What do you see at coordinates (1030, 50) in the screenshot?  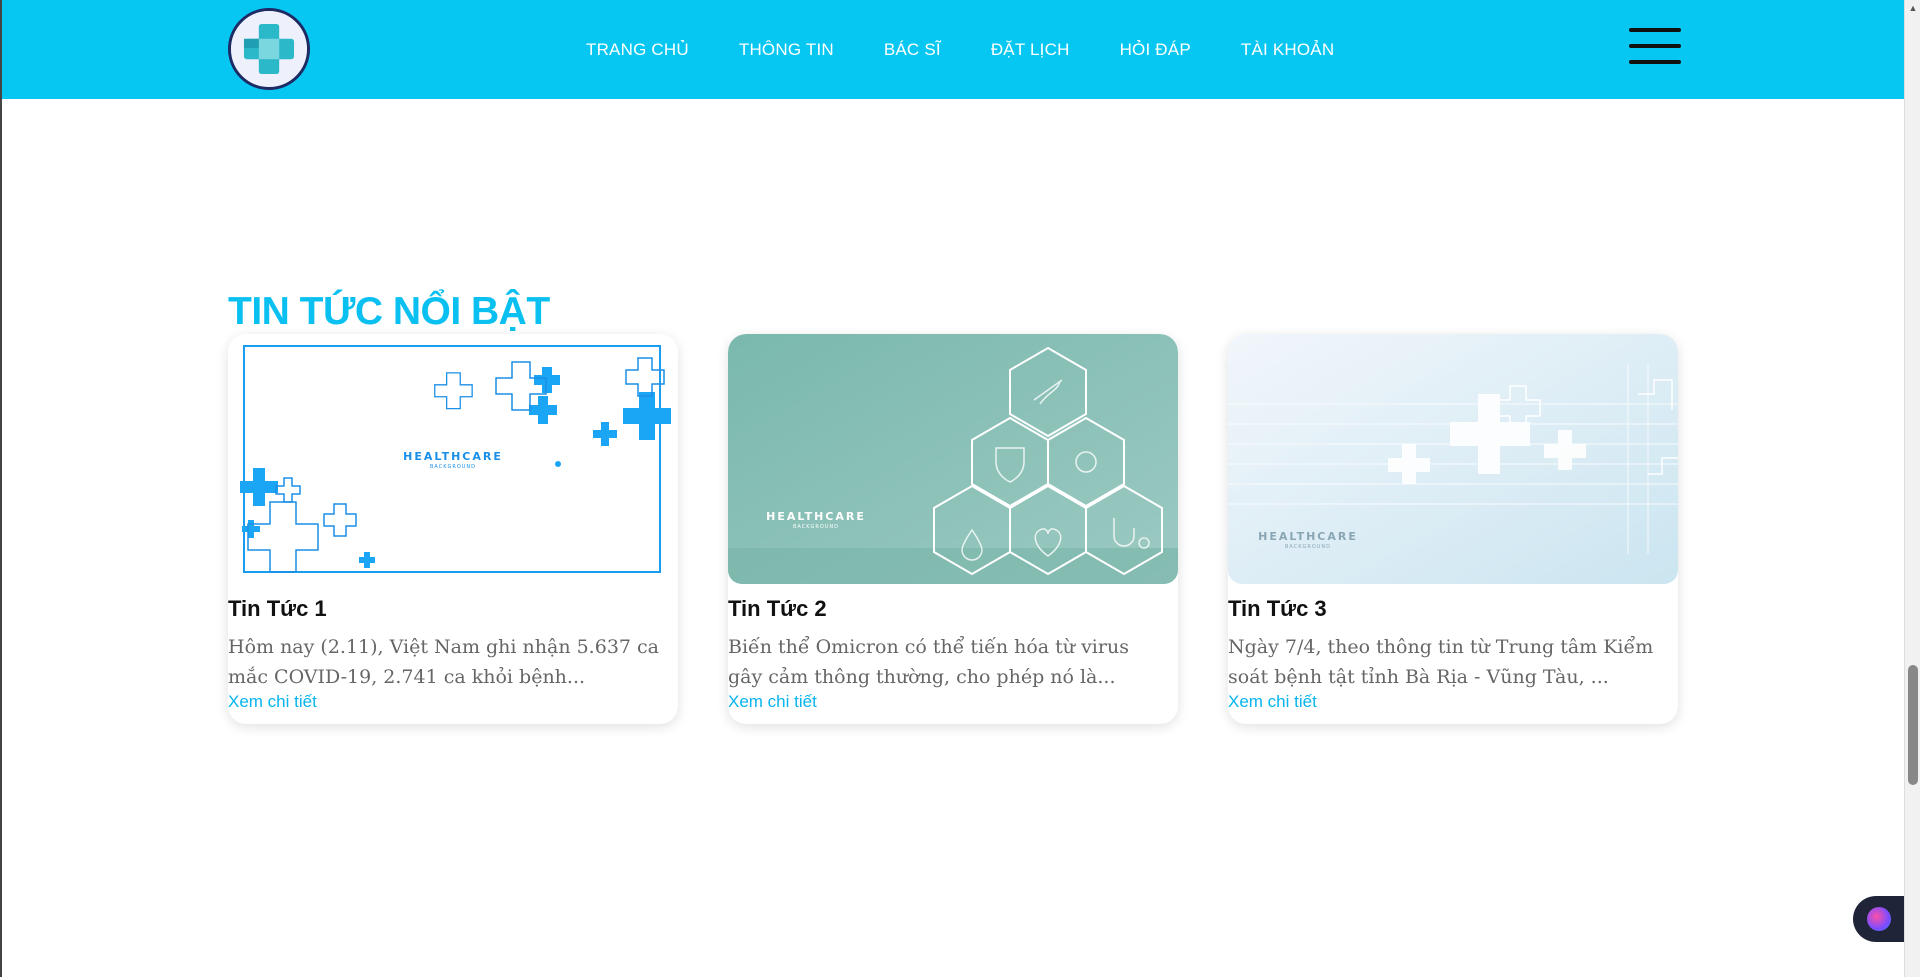 I see `nav-item-booking: ĐẶT LỊCH` at bounding box center [1030, 50].